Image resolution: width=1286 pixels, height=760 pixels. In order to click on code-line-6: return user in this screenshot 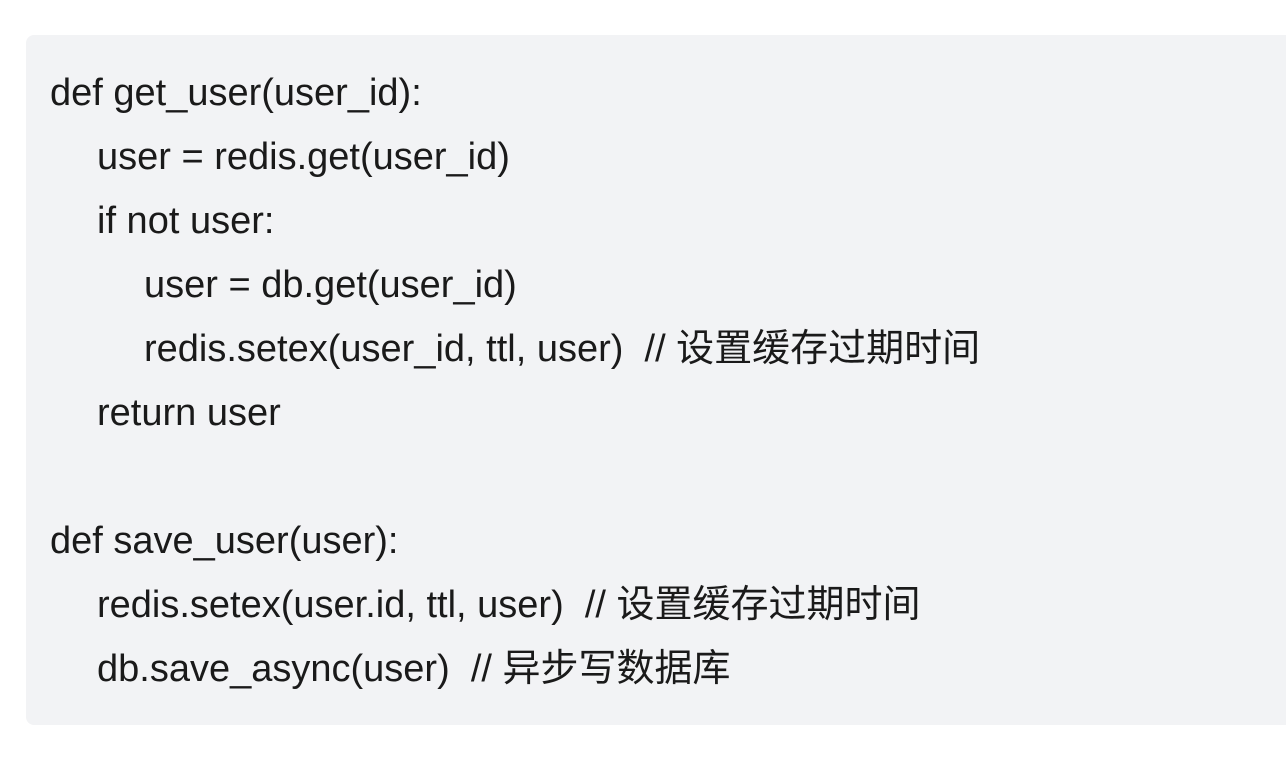, I will do `click(189, 413)`.